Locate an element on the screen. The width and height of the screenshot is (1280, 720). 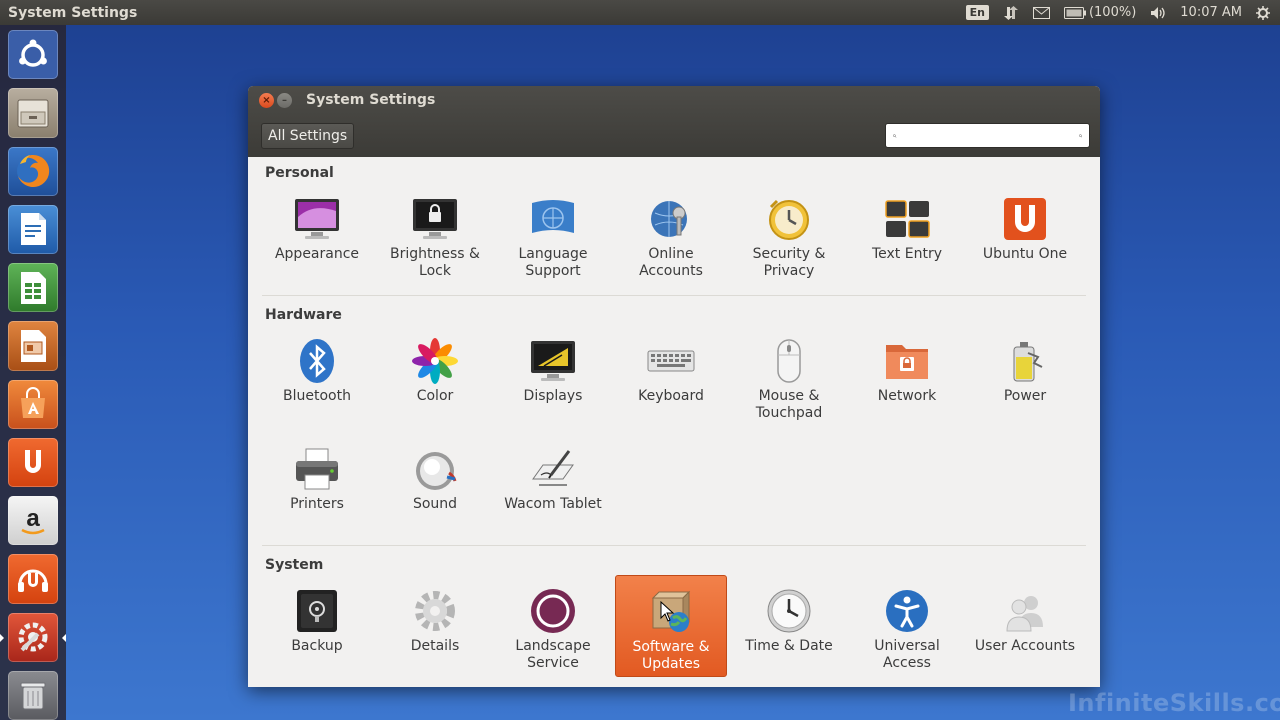
panel-app-title: System Settings is located at coordinates (73, 12).